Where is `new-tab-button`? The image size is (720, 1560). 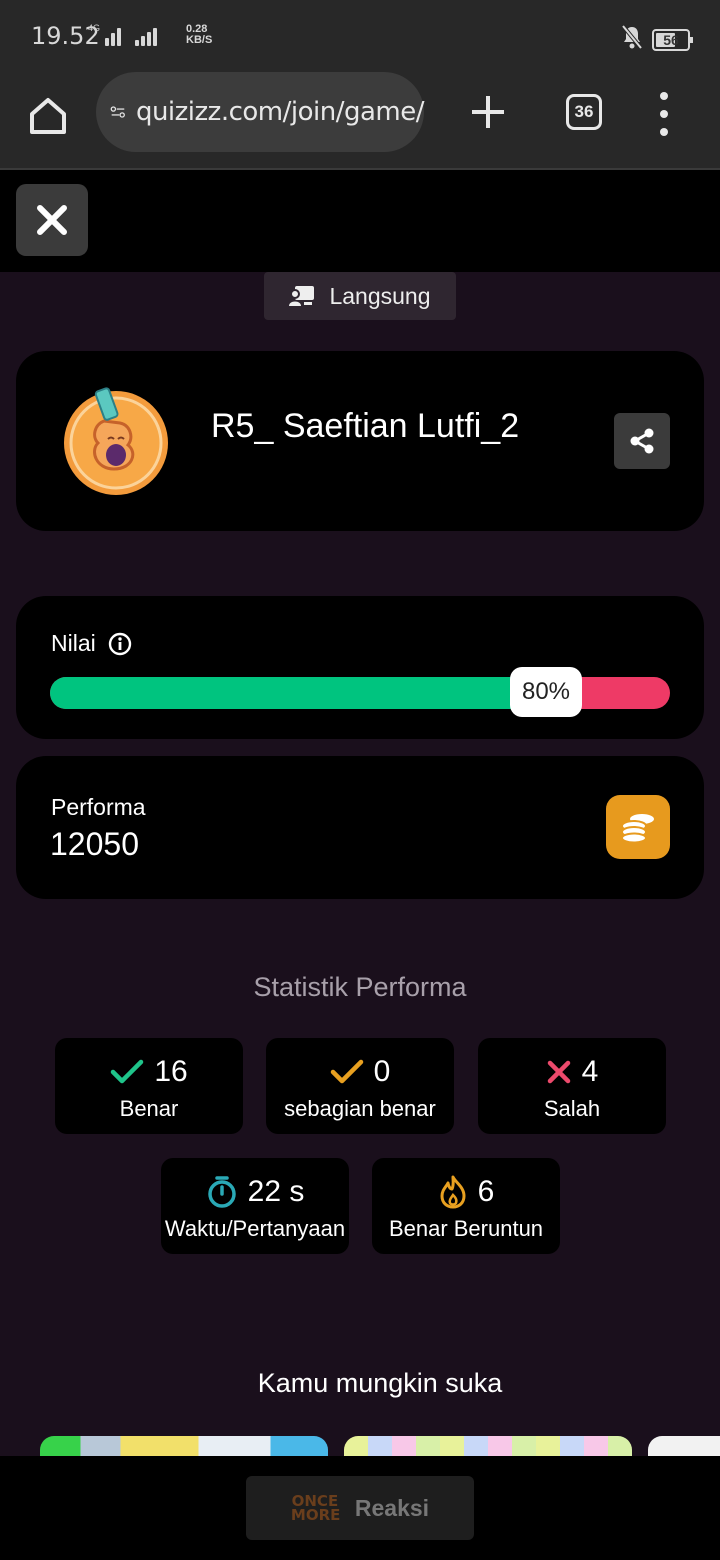
new-tab-button is located at coordinates (488, 112).